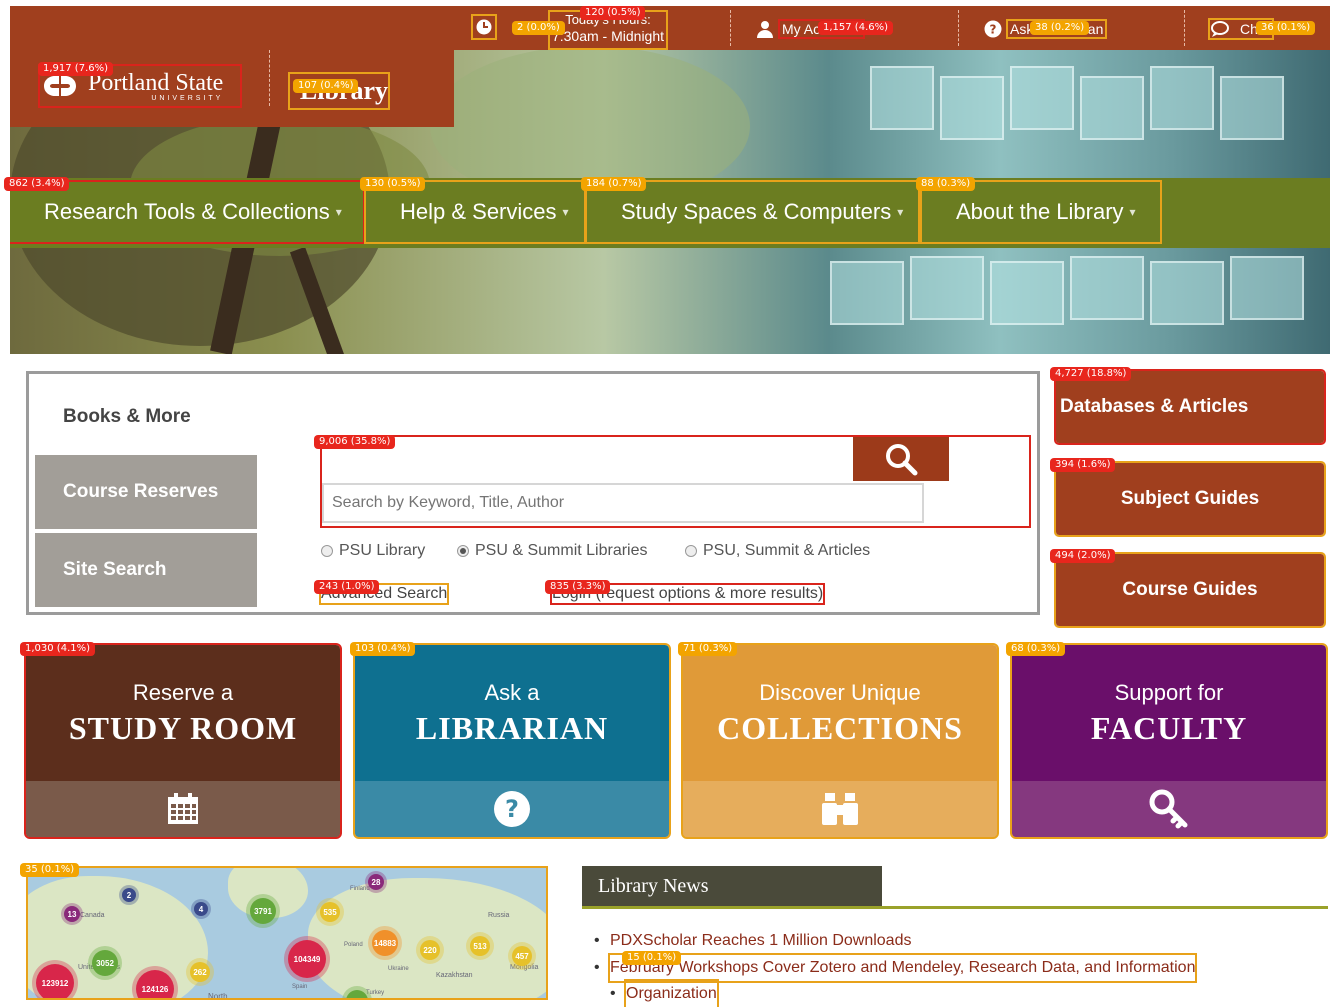  I want to click on scope-psu-summit-articles: PSU, Summit & Articles, so click(777, 551).